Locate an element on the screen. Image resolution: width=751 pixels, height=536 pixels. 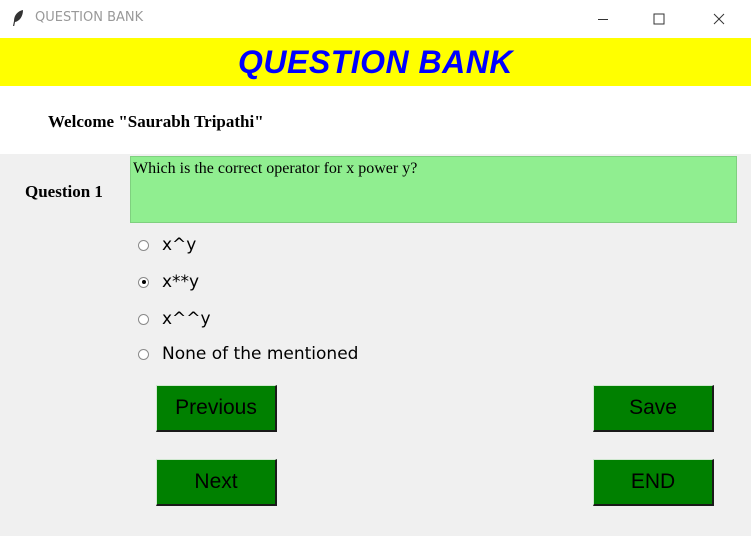
welcome-panel: Welcome "Saurabh Tripathi" is located at coordinates (375, 120).